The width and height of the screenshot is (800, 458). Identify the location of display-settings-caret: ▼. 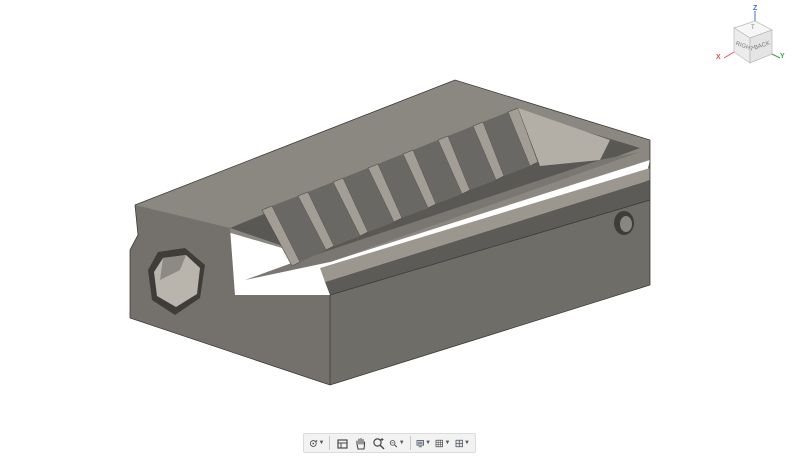
(428, 443).